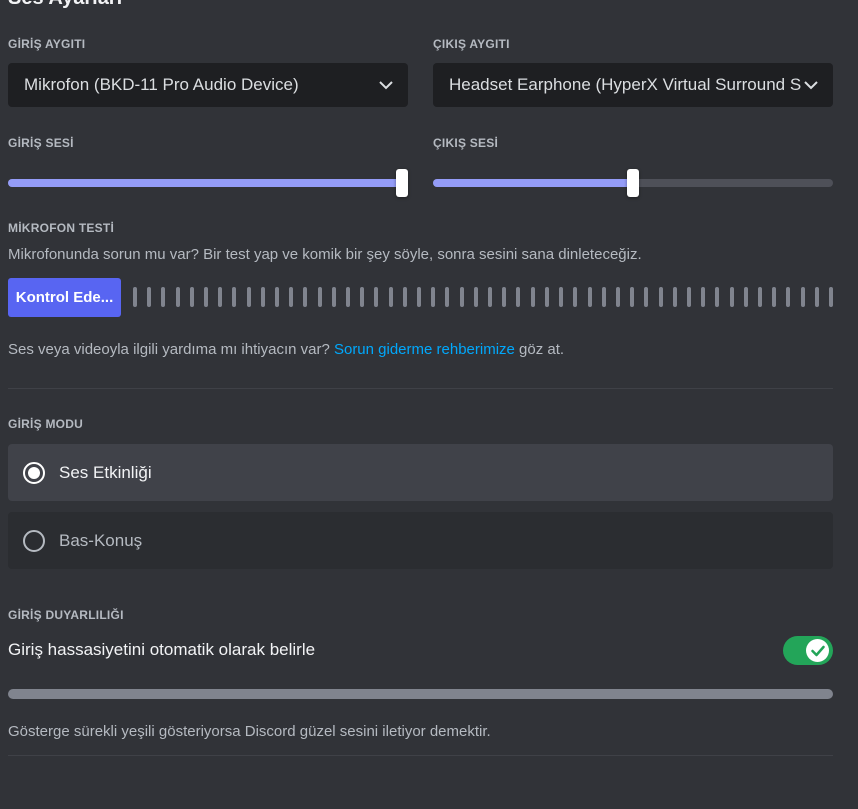  Describe the element at coordinates (47, 44) in the screenshot. I see `input-device-label: GİRİŞ AYGITI` at that location.